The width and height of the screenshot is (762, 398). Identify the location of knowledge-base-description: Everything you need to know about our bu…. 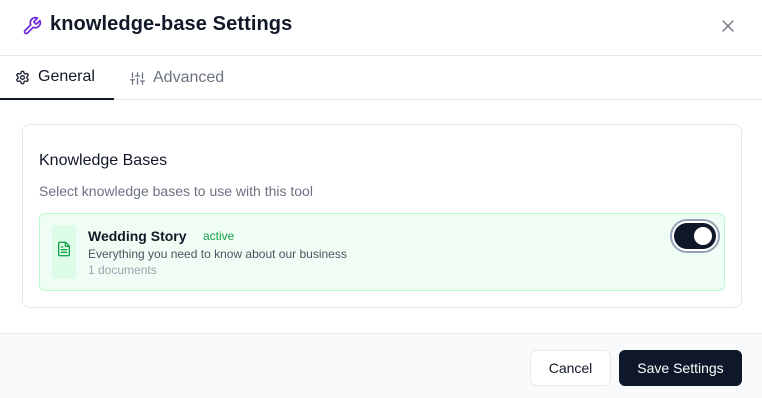
(217, 254).